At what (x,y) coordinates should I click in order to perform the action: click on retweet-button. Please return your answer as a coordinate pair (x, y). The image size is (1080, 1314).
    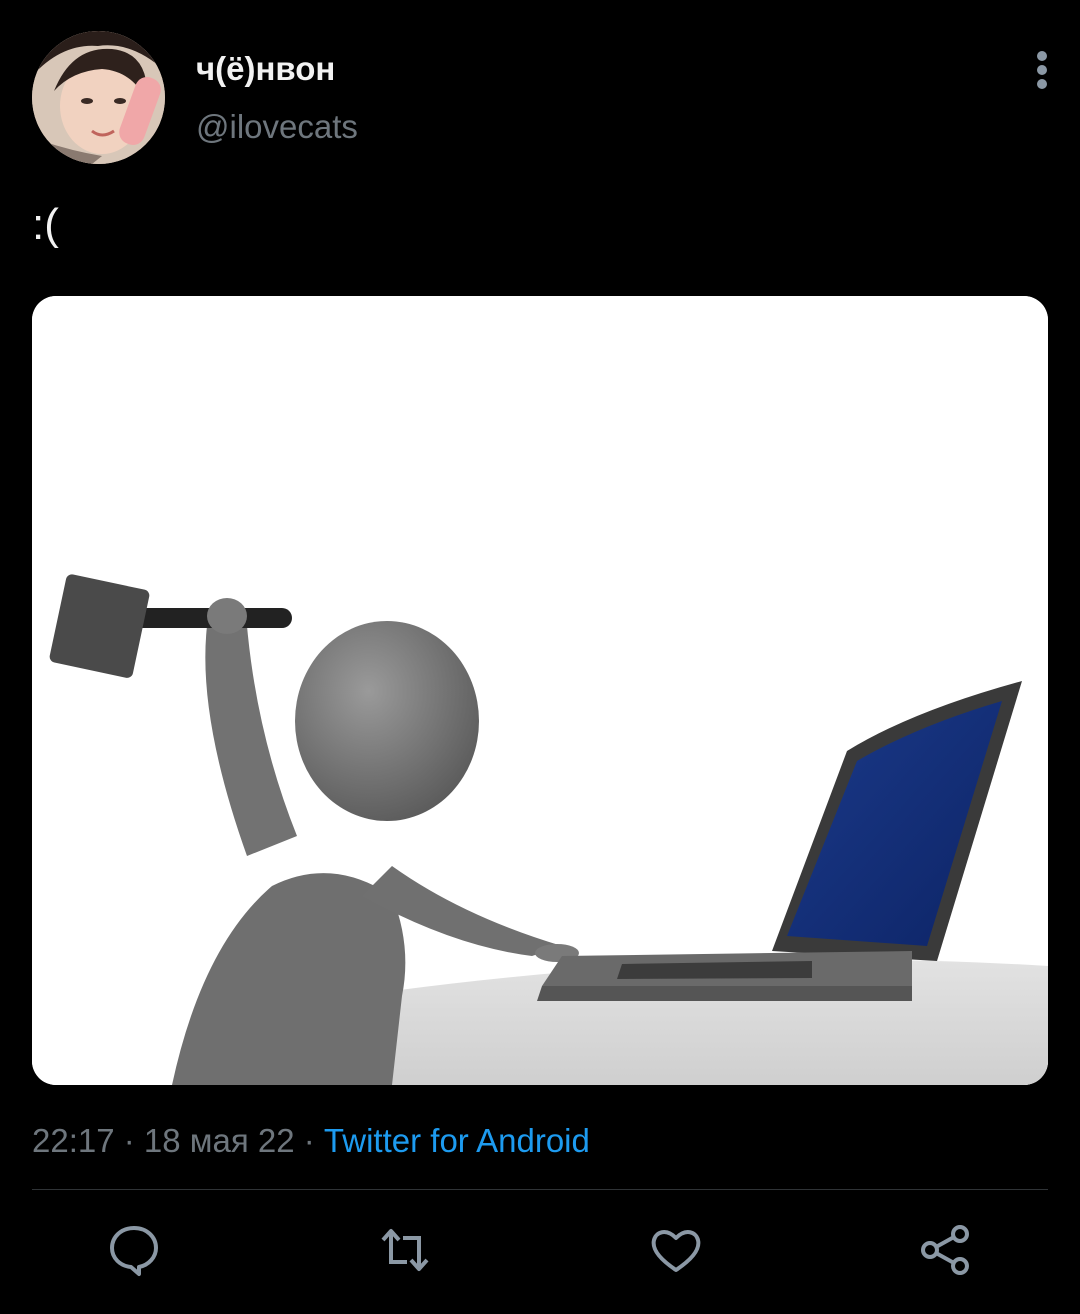
    Looking at the image, I should click on (405, 1250).